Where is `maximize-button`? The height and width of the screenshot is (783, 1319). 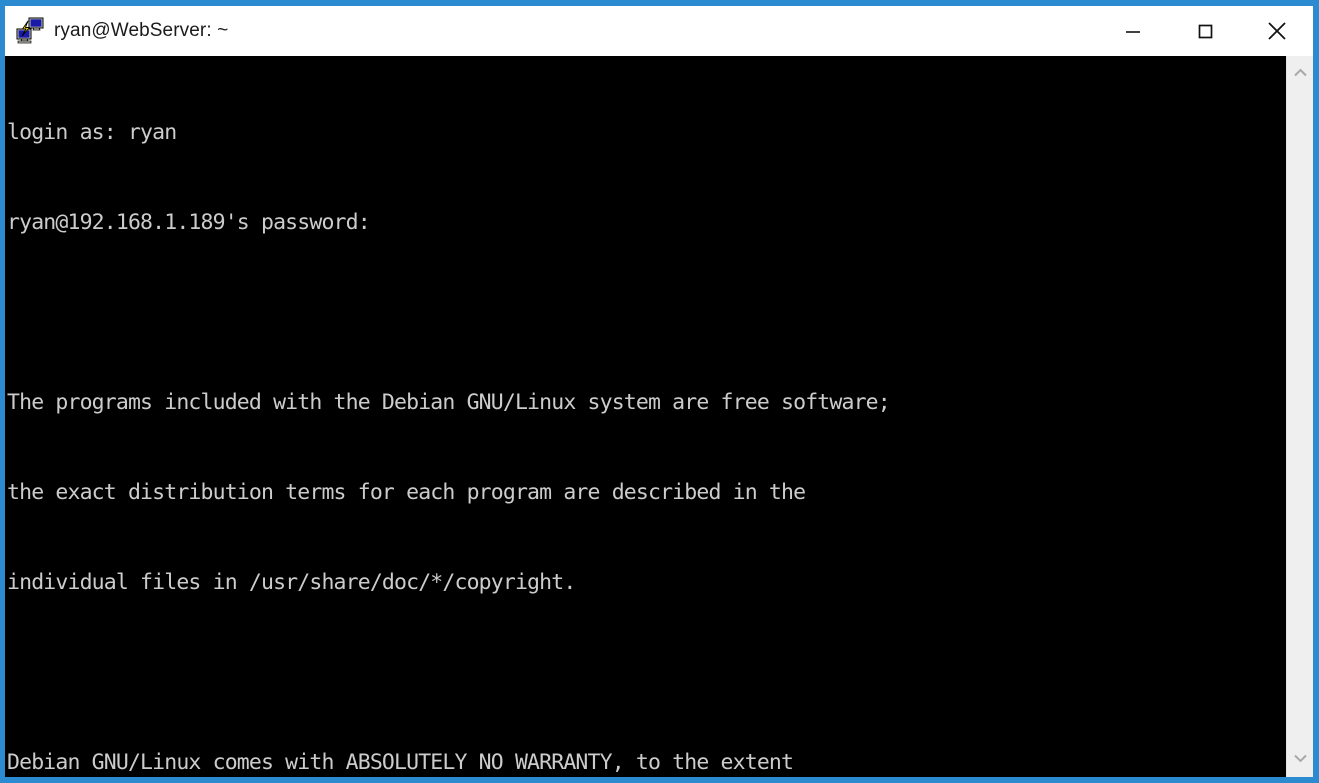
maximize-button is located at coordinates (1205, 31).